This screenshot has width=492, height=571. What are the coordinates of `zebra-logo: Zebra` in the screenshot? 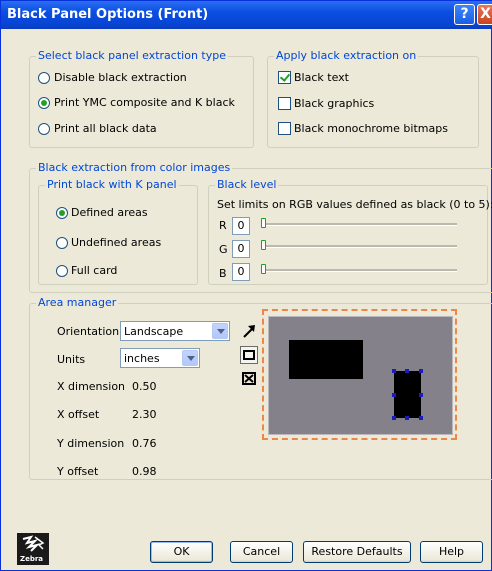 It's located at (33, 549).